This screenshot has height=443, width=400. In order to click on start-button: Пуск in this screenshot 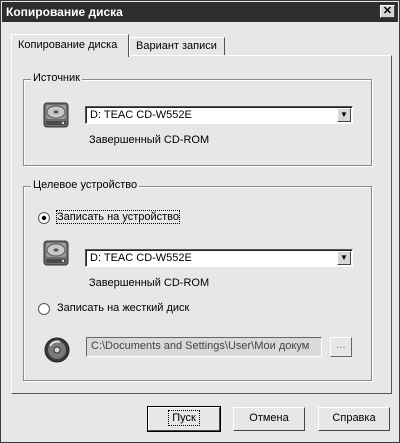, I will do `click(184, 419)`.